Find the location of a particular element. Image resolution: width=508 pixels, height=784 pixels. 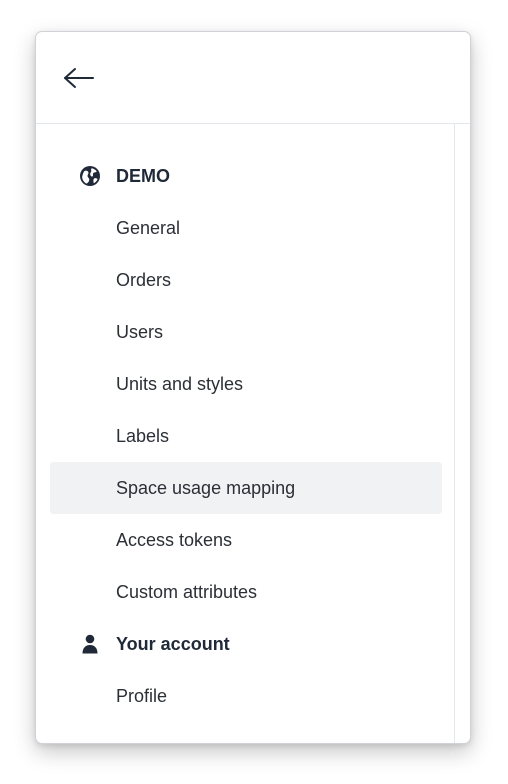

nav-section-your-account: Your account is located at coordinates (246, 644).